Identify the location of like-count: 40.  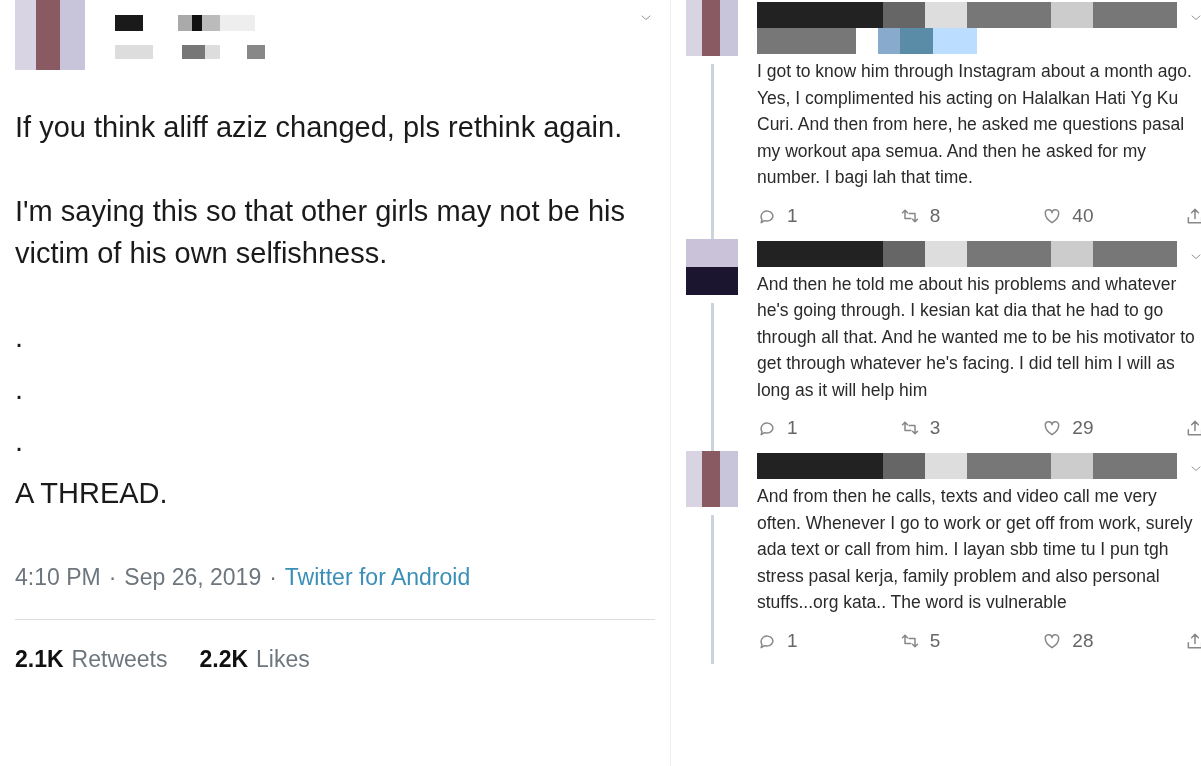
(1083, 215).